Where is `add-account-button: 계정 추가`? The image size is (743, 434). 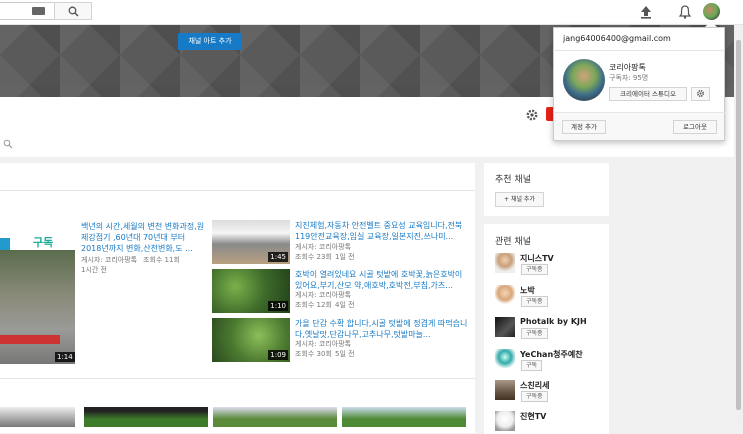
add-account-button: 계정 추가 is located at coordinates (584, 127).